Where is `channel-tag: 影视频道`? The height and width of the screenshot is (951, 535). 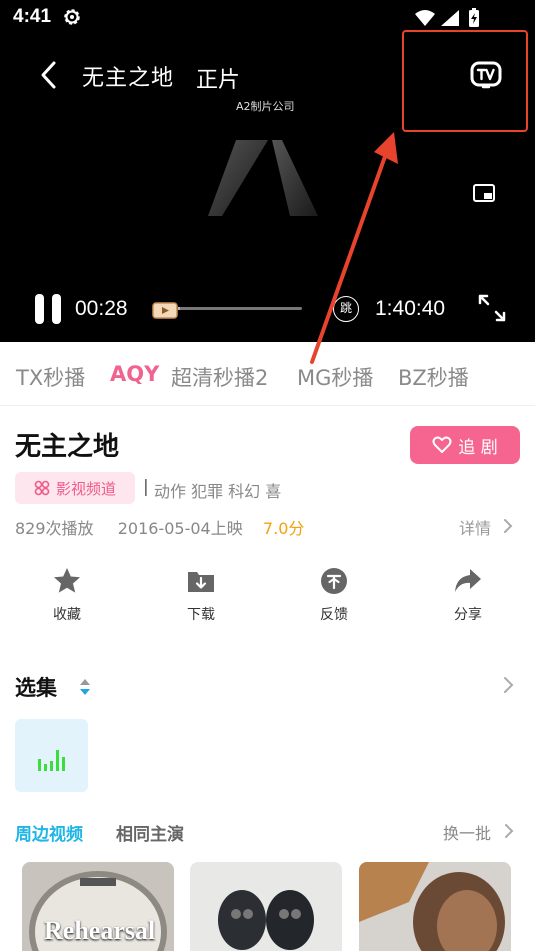
channel-tag: 影视频道 is located at coordinates (75, 488).